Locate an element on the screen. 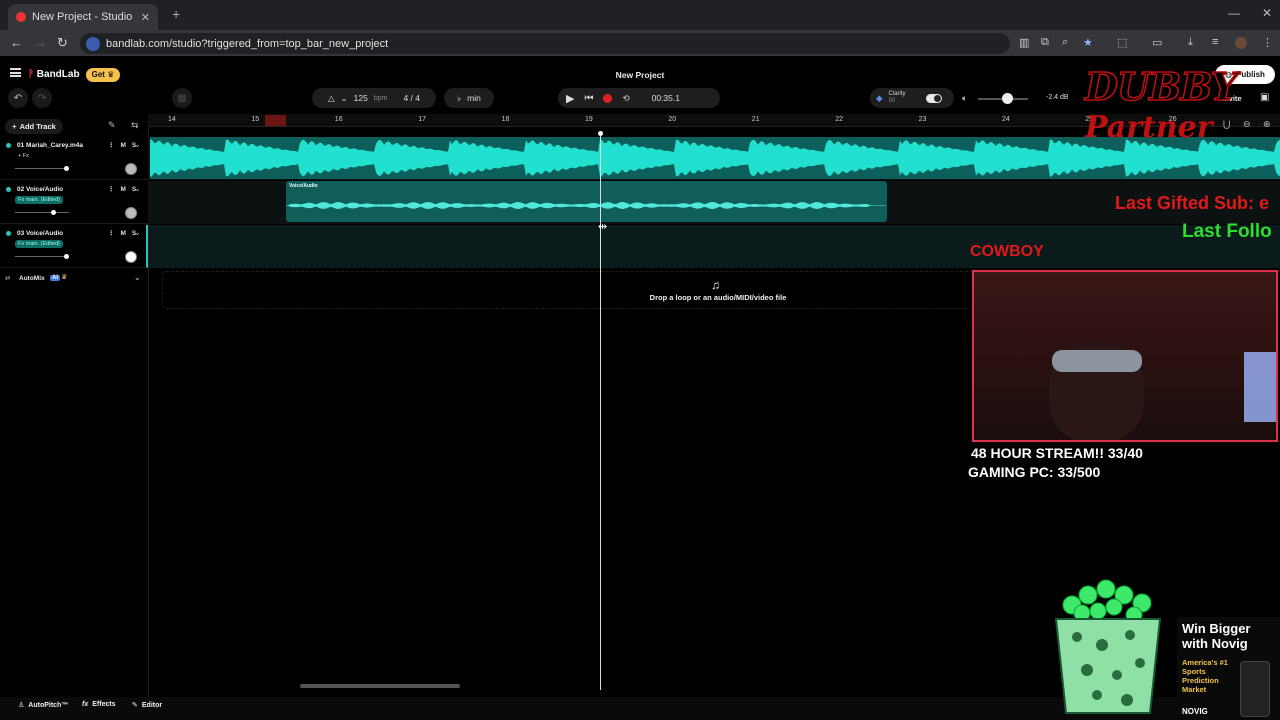 The image size is (1280, 720). undo-icon: ↶ is located at coordinates (18, 98).